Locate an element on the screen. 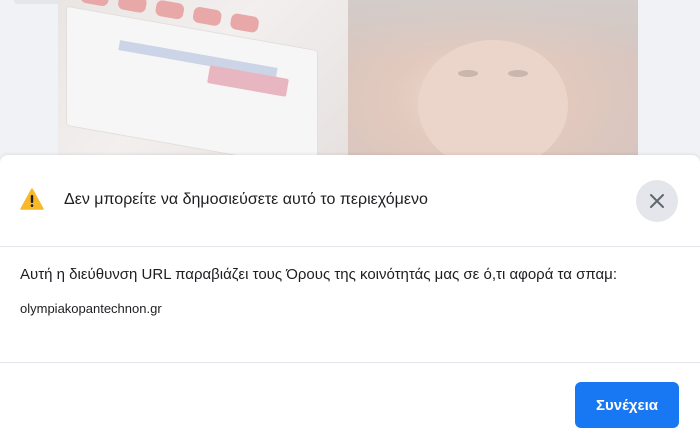 This screenshot has width=700, height=448. blocked-url: olympiakopantechnon.gr is located at coordinates (91, 308).